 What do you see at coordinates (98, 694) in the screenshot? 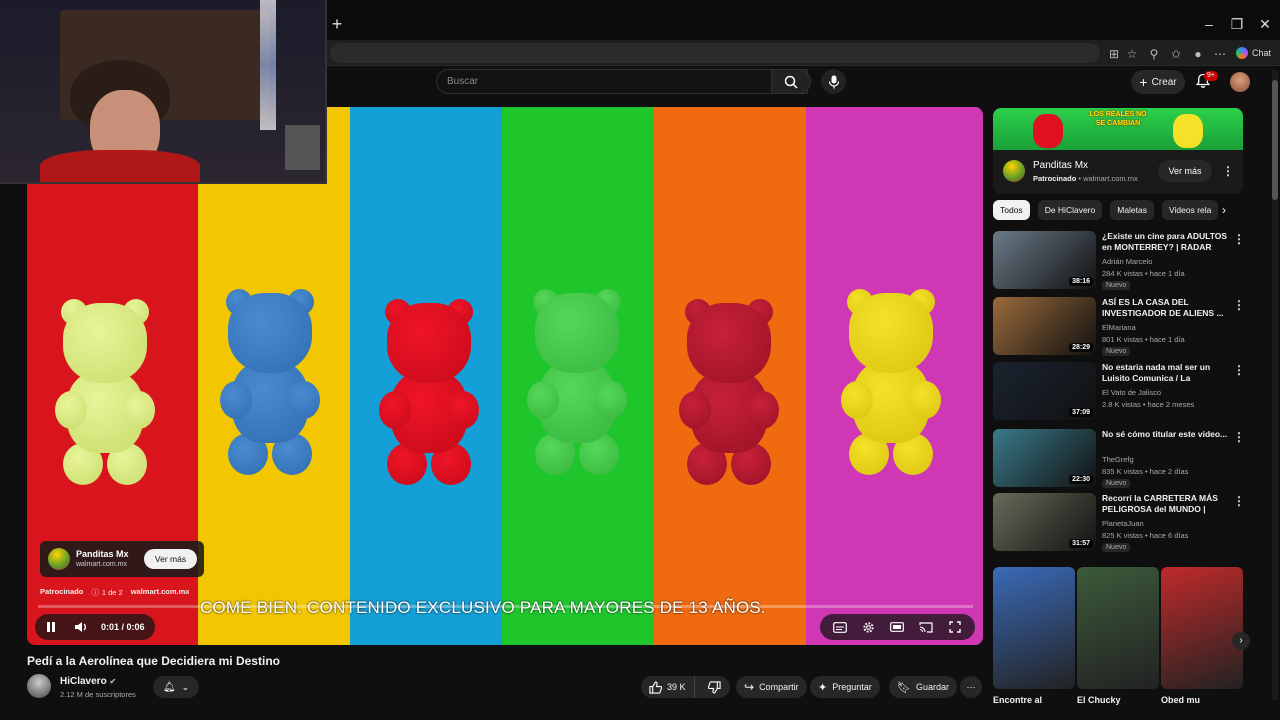
I see `subscriber-count: 2.12 M de suscriptores` at bounding box center [98, 694].